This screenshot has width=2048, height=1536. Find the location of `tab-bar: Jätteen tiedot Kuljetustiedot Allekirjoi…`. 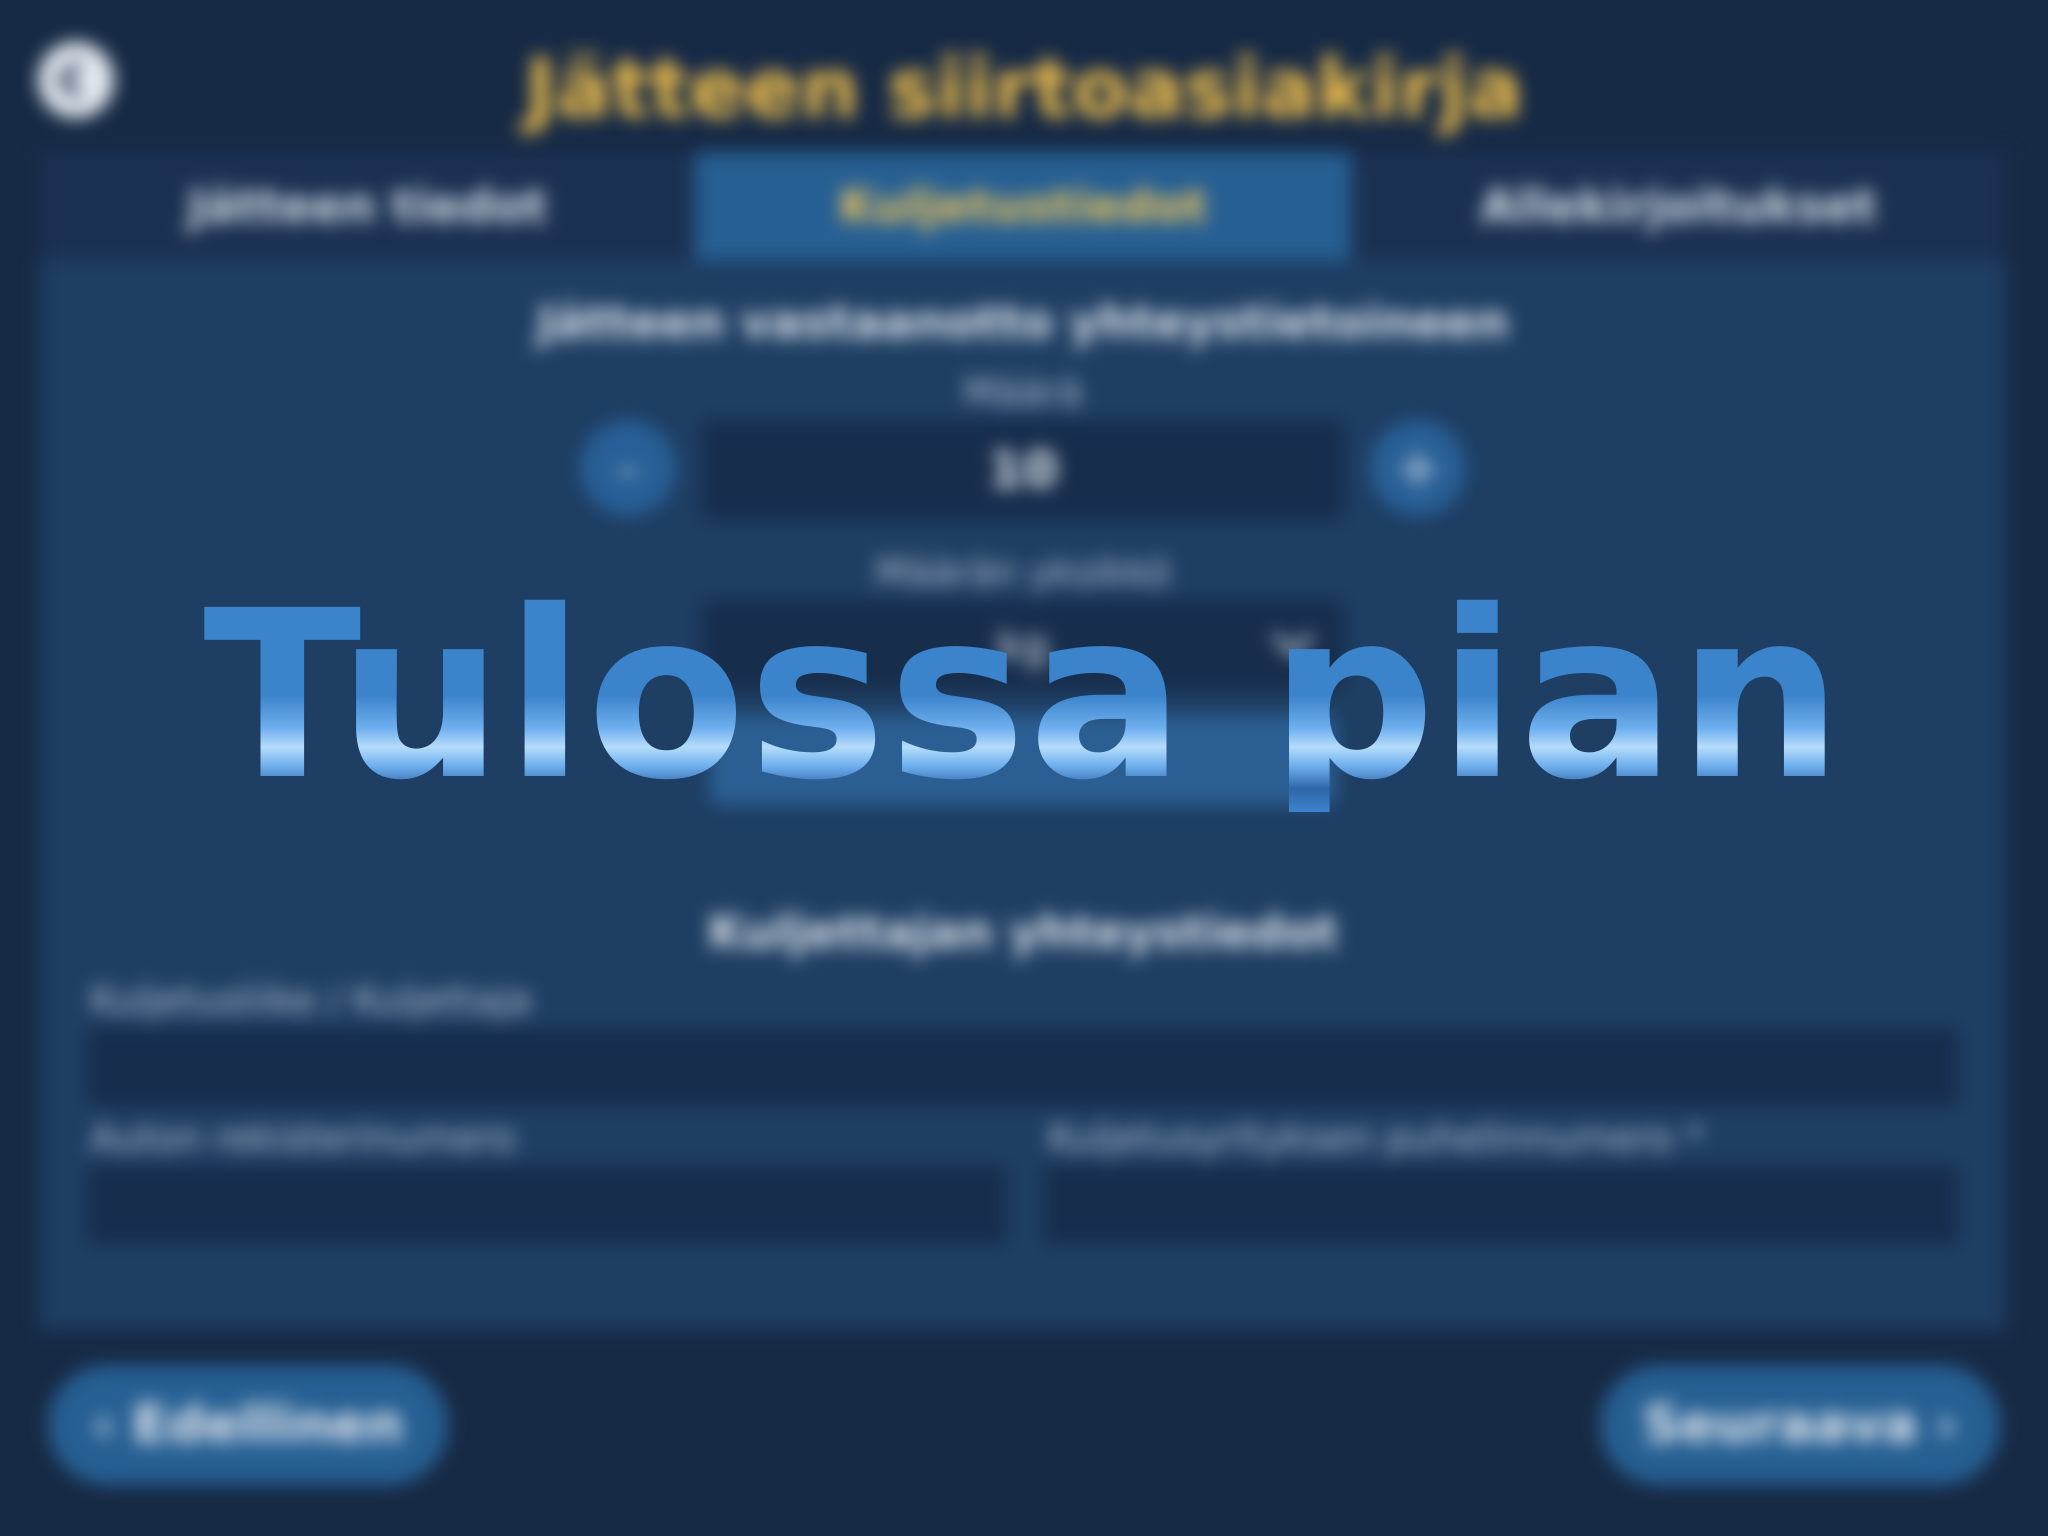

tab-bar: Jätteen tiedot Kuljetustiedot Allekirjoi… is located at coordinates (1023, 206).